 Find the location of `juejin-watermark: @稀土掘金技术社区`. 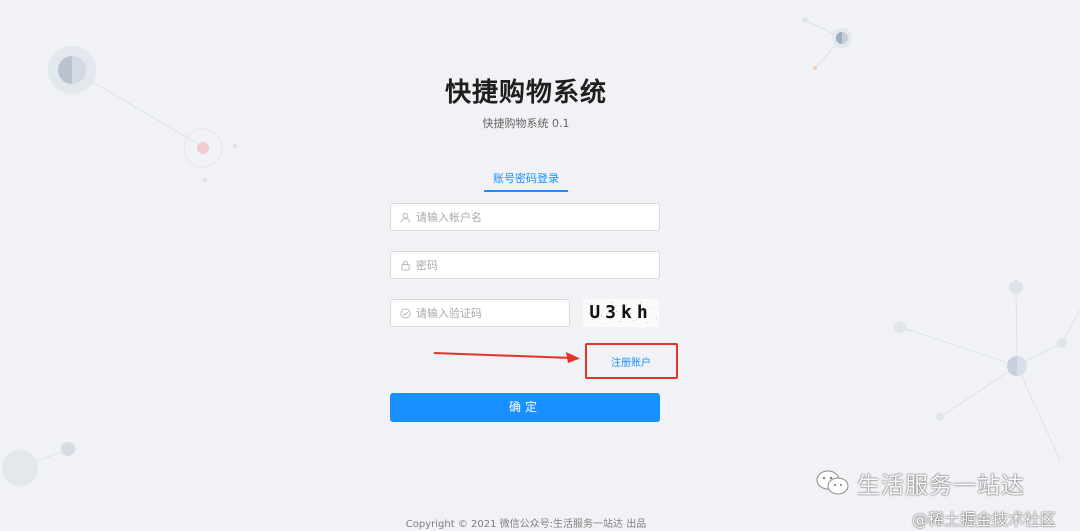

juejin-watermark: @稀土掘金技术社区 is located at coordinates (984, 519).